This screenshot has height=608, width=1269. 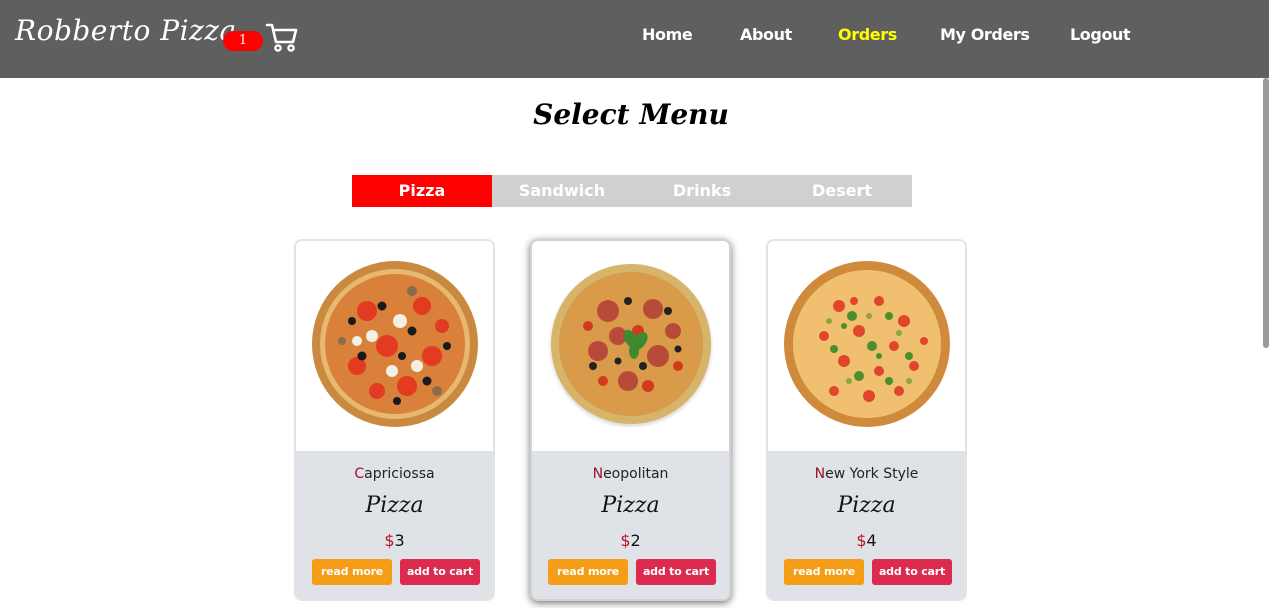 I want to click on tab-sandwich: Sandwich, so click(x=562, y=191).